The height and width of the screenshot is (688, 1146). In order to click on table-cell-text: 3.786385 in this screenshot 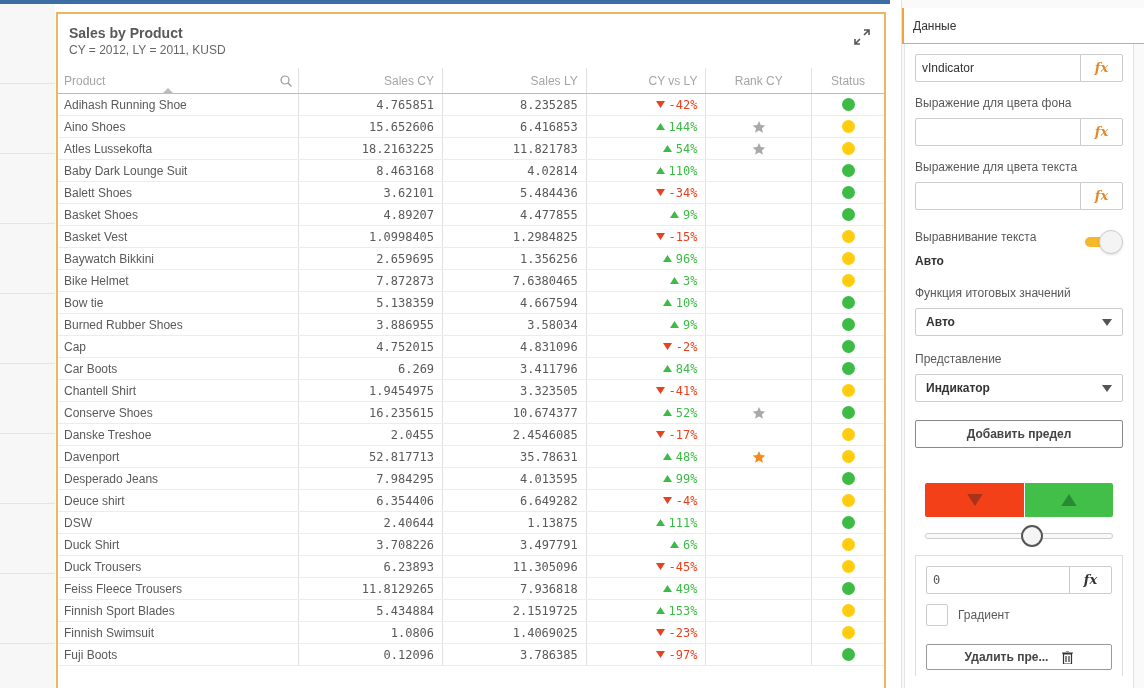, I will do `click(548, 655)`.